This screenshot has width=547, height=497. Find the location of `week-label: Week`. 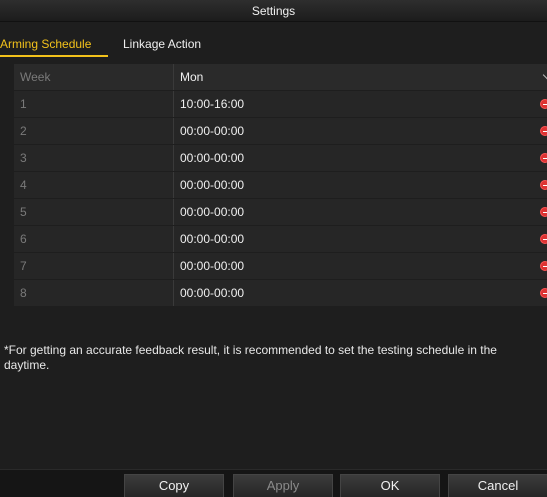

week-label: Week is located at coordinates (94, 77).